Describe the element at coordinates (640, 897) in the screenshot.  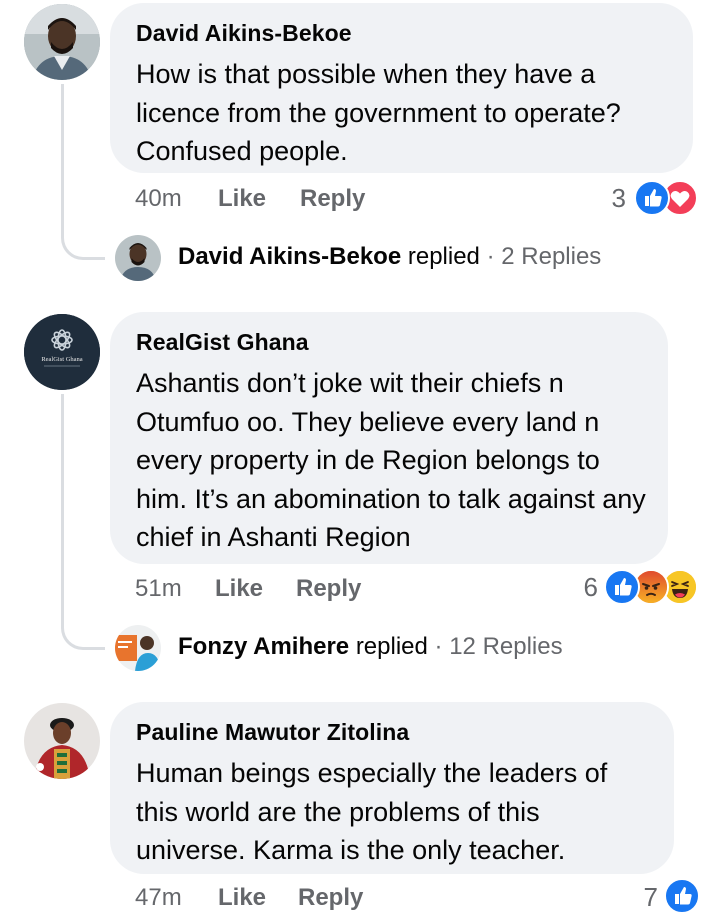
I see `reaction-count: 7` at that location.